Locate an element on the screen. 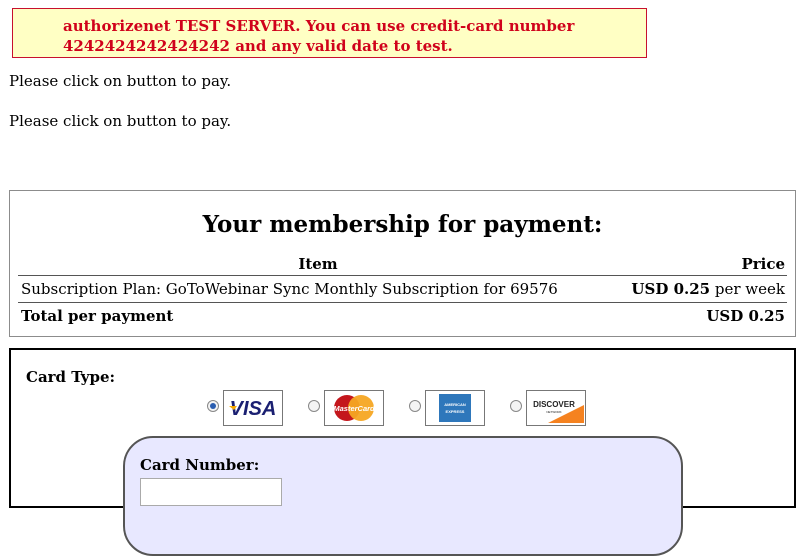  card-number-input is located at coordinates (211, 492).